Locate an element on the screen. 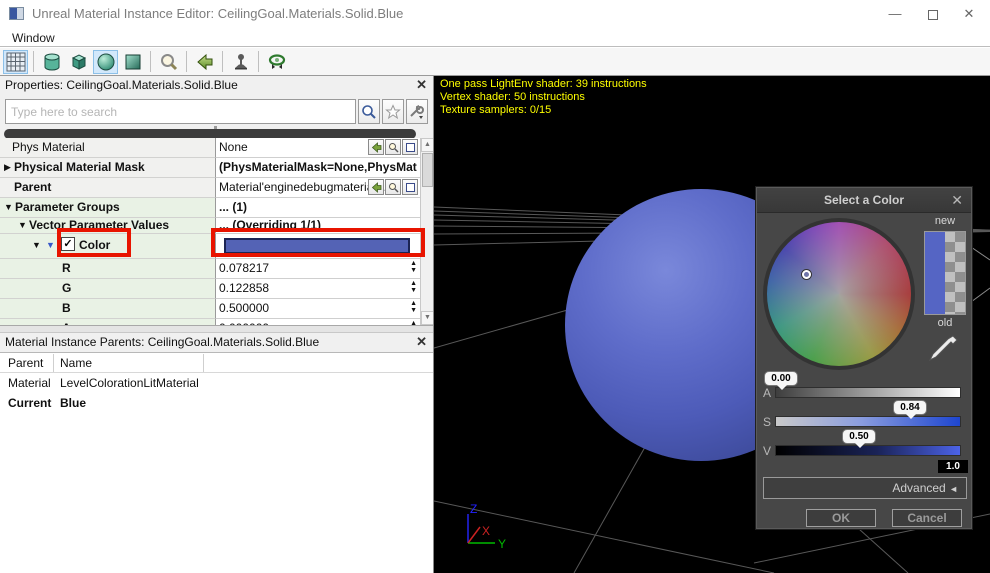  table-row: Material LevelColorationLitMaterial is located at coordinates (216, 383).